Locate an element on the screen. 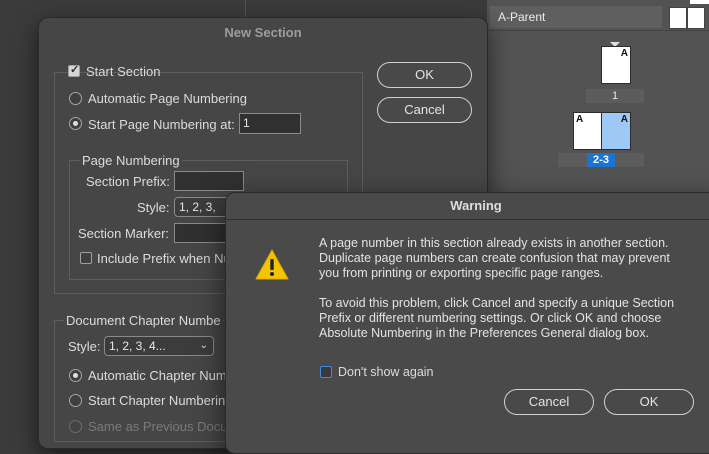 The height and width of the screenshot is (454, 709). start-page-number-field: 1 is located at coordinates (270, 123).